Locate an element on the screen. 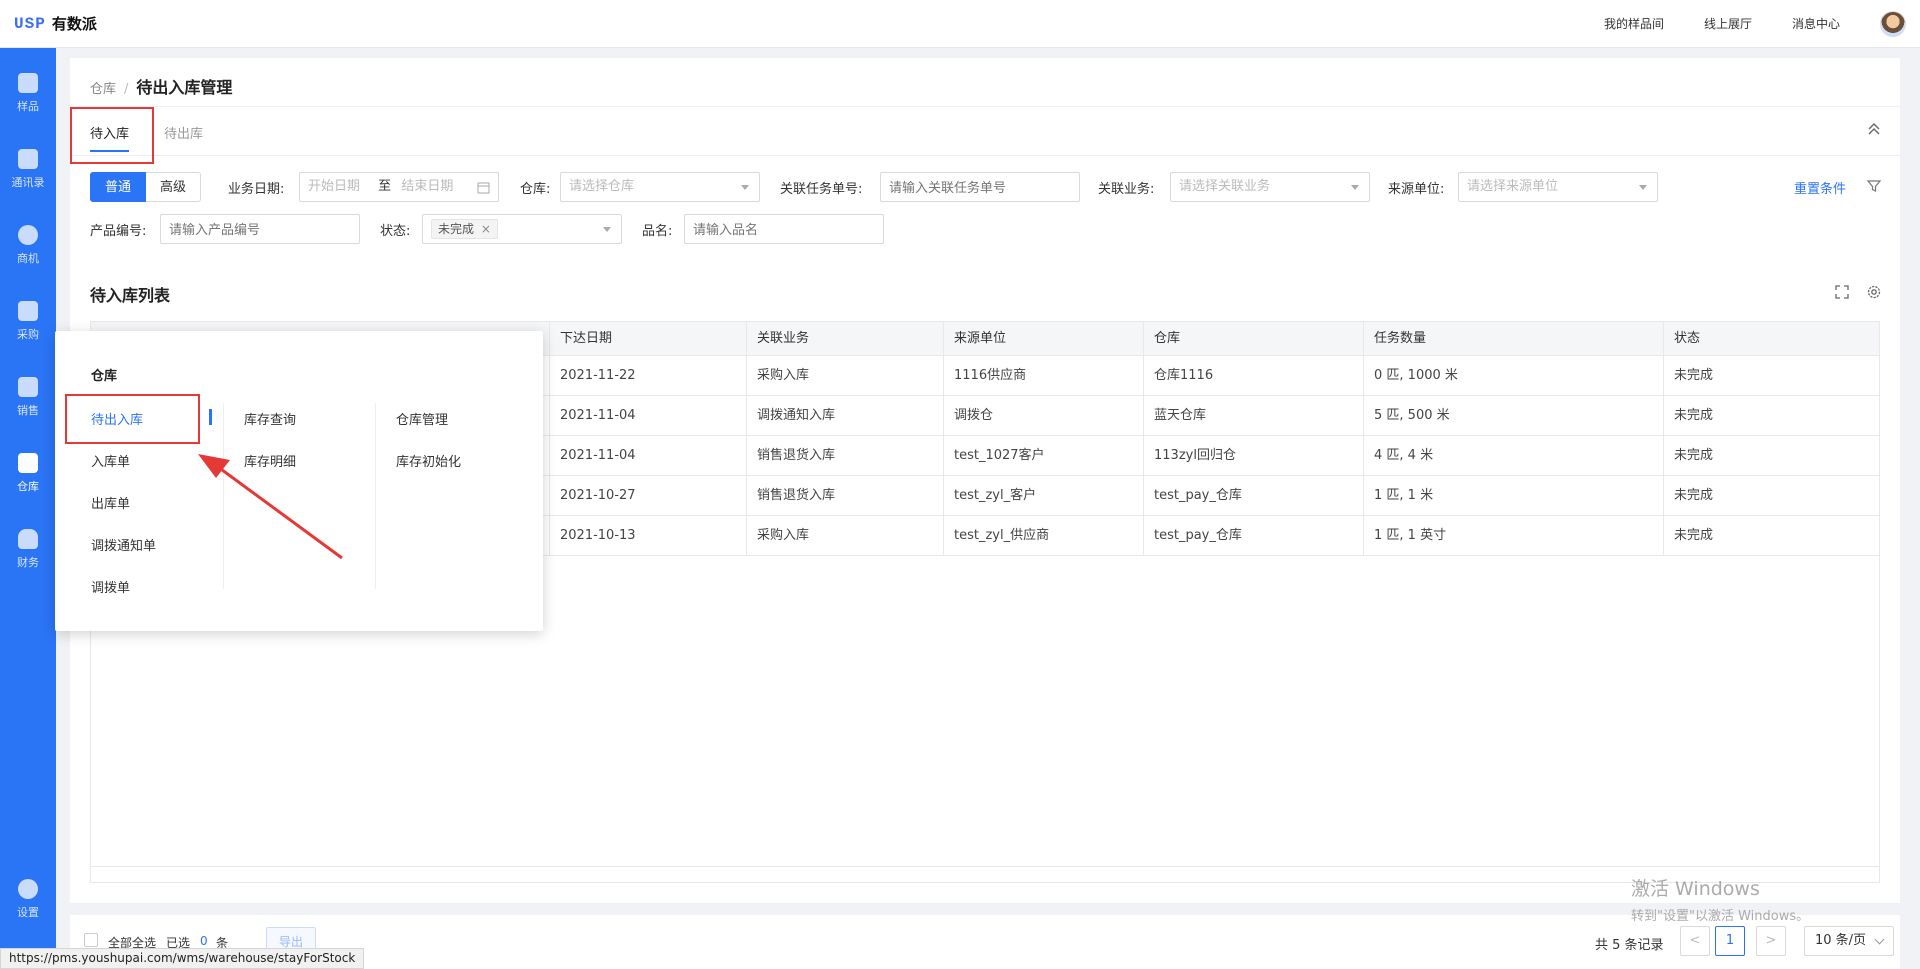  column-header: 来源单位 is located at coordinates (1043, 339).